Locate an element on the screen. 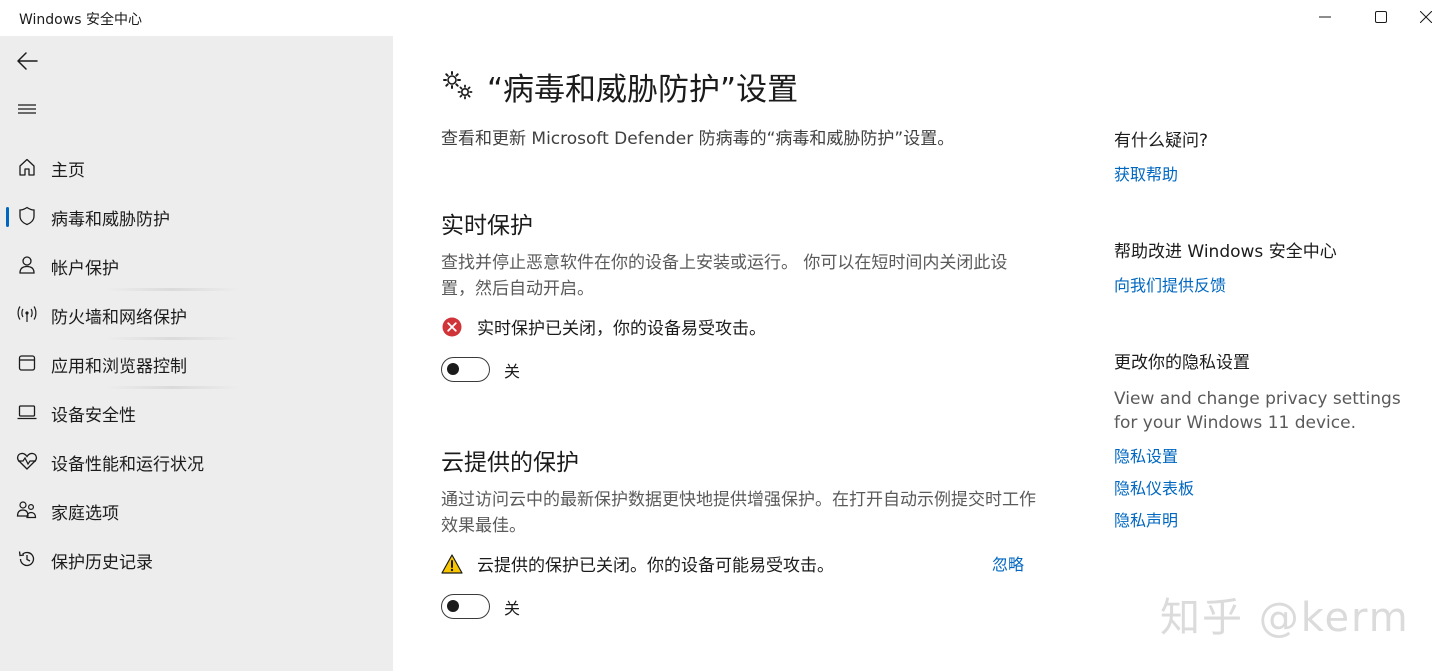 The image size is (1440, 671). privacy-settings-link: 隐私设置 is located at coordinates (1264, 455).